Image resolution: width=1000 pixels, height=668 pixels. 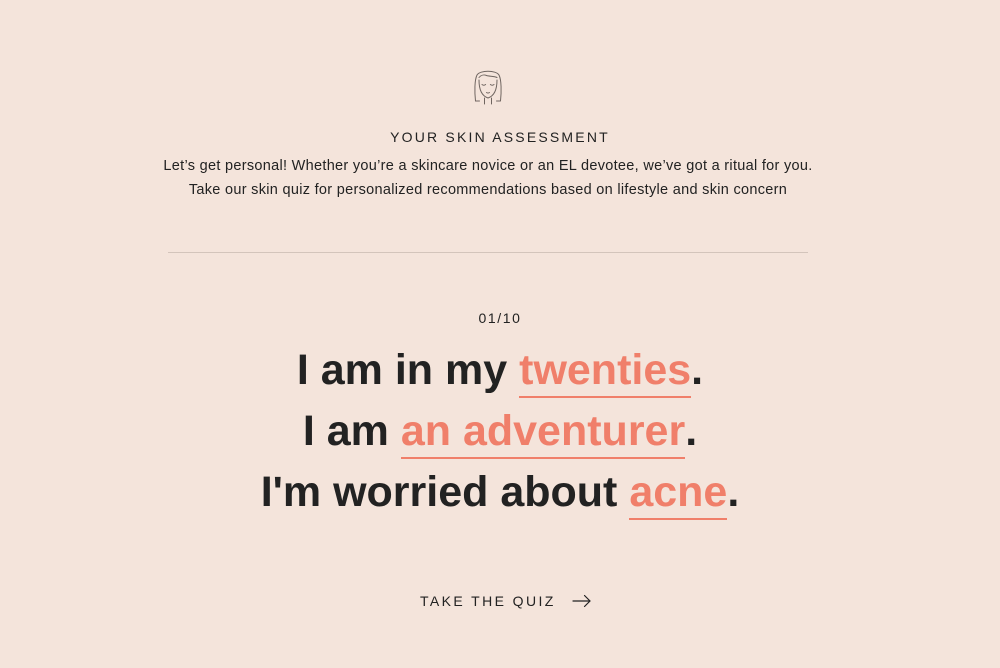 What do you see at coordinates (581, 601) in the screenshot?
I see `arrow-right-icon` at bounding box center [581, 601].